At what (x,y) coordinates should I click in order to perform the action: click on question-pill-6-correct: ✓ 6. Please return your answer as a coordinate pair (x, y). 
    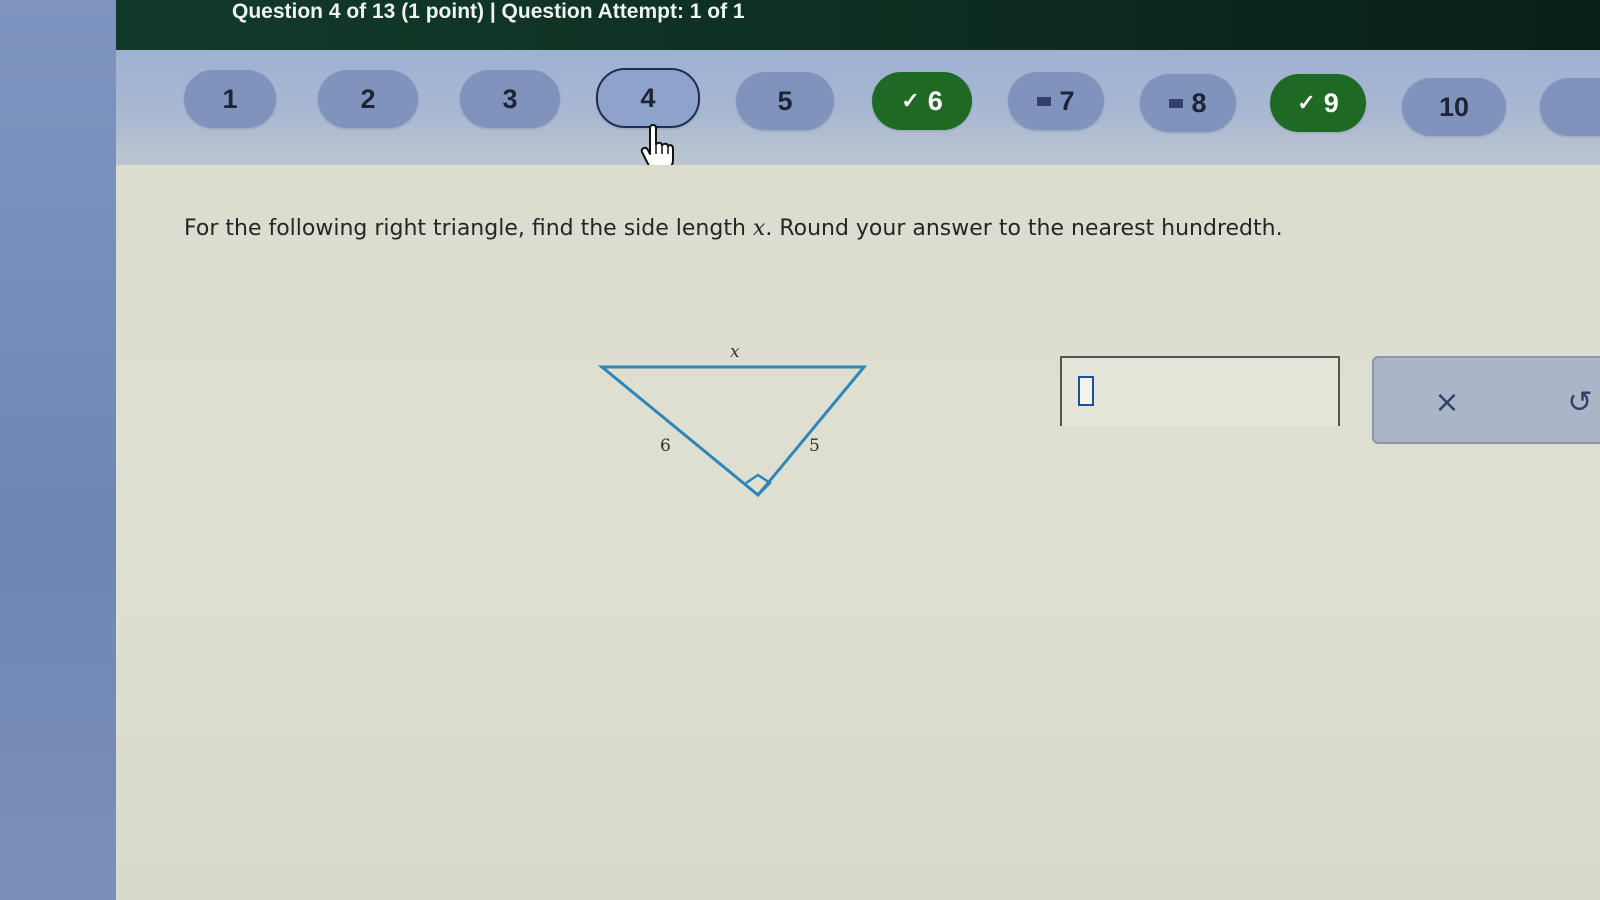
    Looking at the image, I should click on (922, 101).